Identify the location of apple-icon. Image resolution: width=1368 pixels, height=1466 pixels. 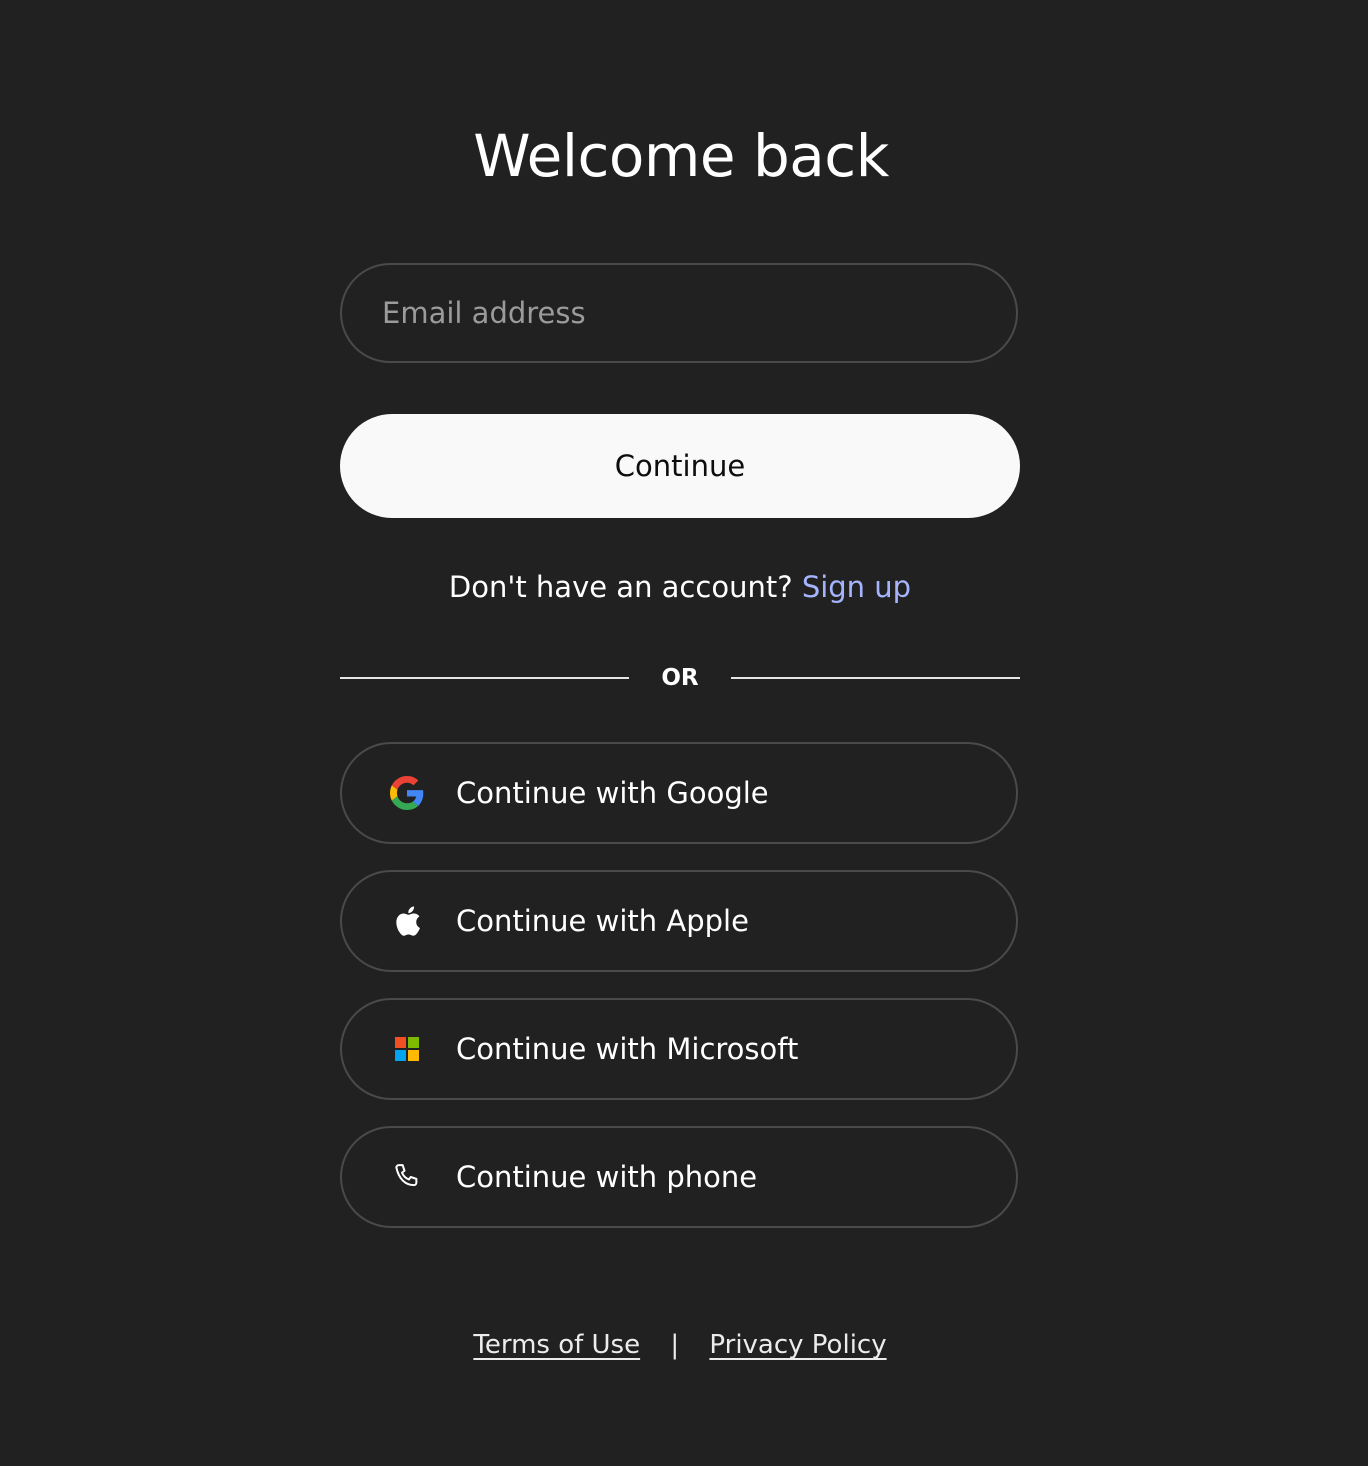
(407, 921).